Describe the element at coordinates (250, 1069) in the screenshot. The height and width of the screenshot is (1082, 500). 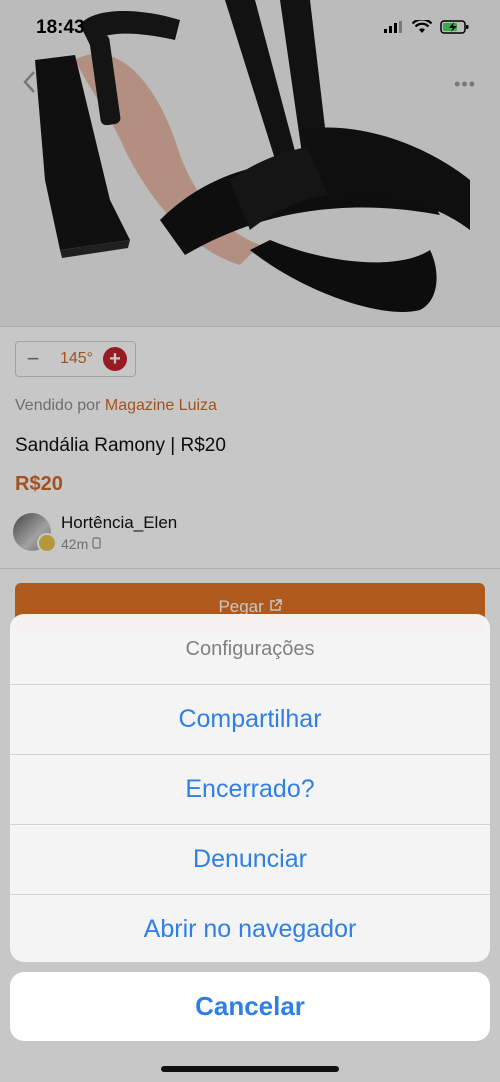
I see `home-indicator` at that location.